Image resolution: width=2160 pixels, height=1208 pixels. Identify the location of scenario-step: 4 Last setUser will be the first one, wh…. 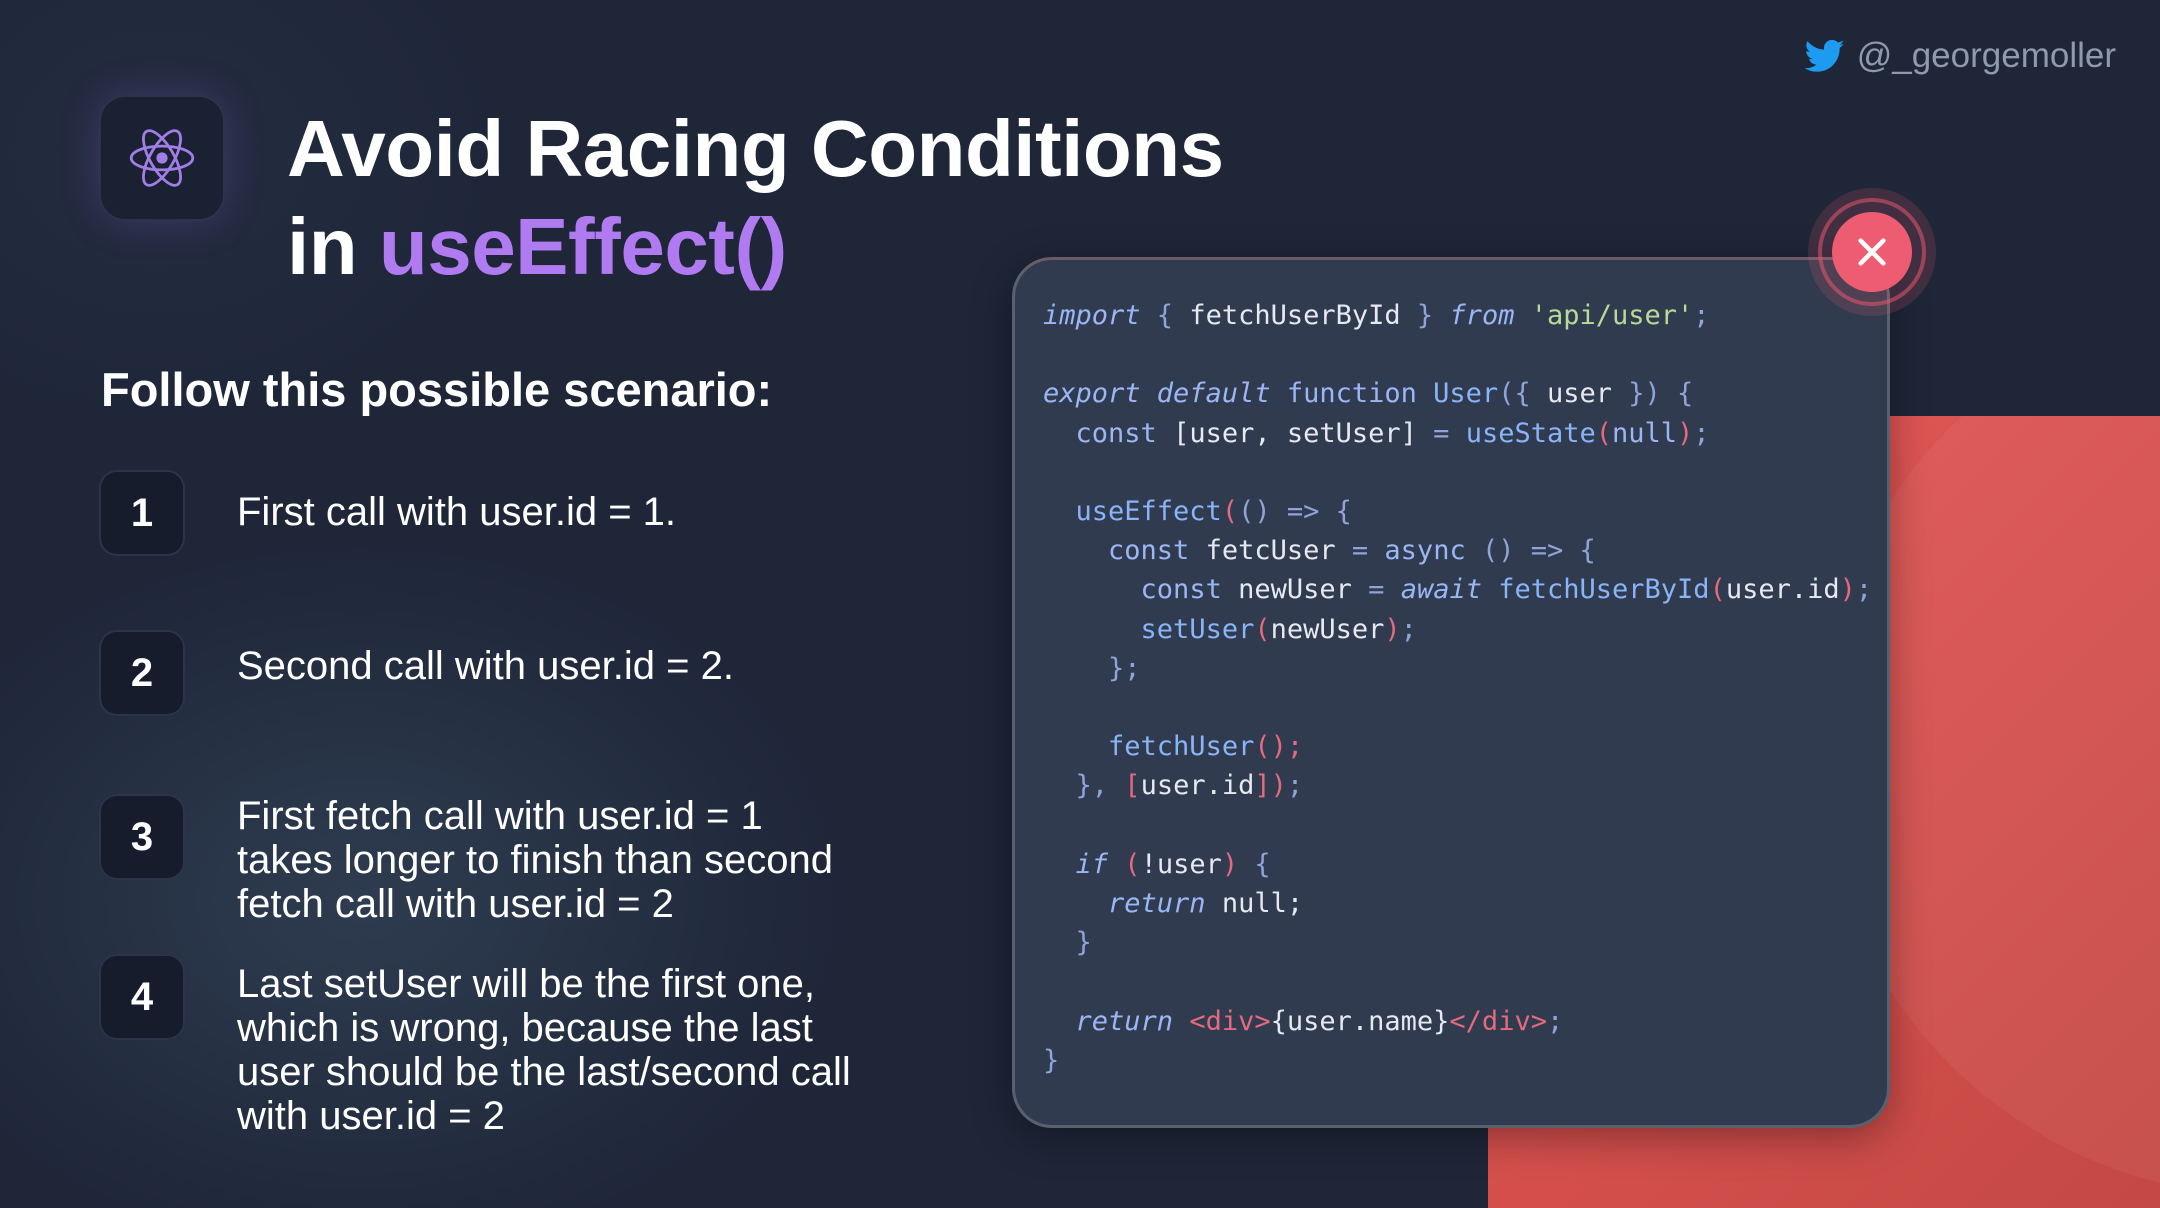
(479, 1047).